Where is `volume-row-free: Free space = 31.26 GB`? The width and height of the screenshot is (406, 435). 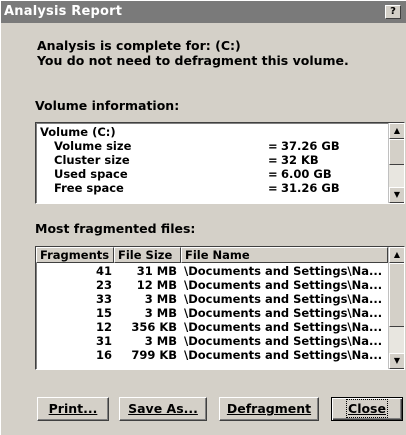 volume-row-free: Free space = 31.26 GB is located at coordinates (214, 188).